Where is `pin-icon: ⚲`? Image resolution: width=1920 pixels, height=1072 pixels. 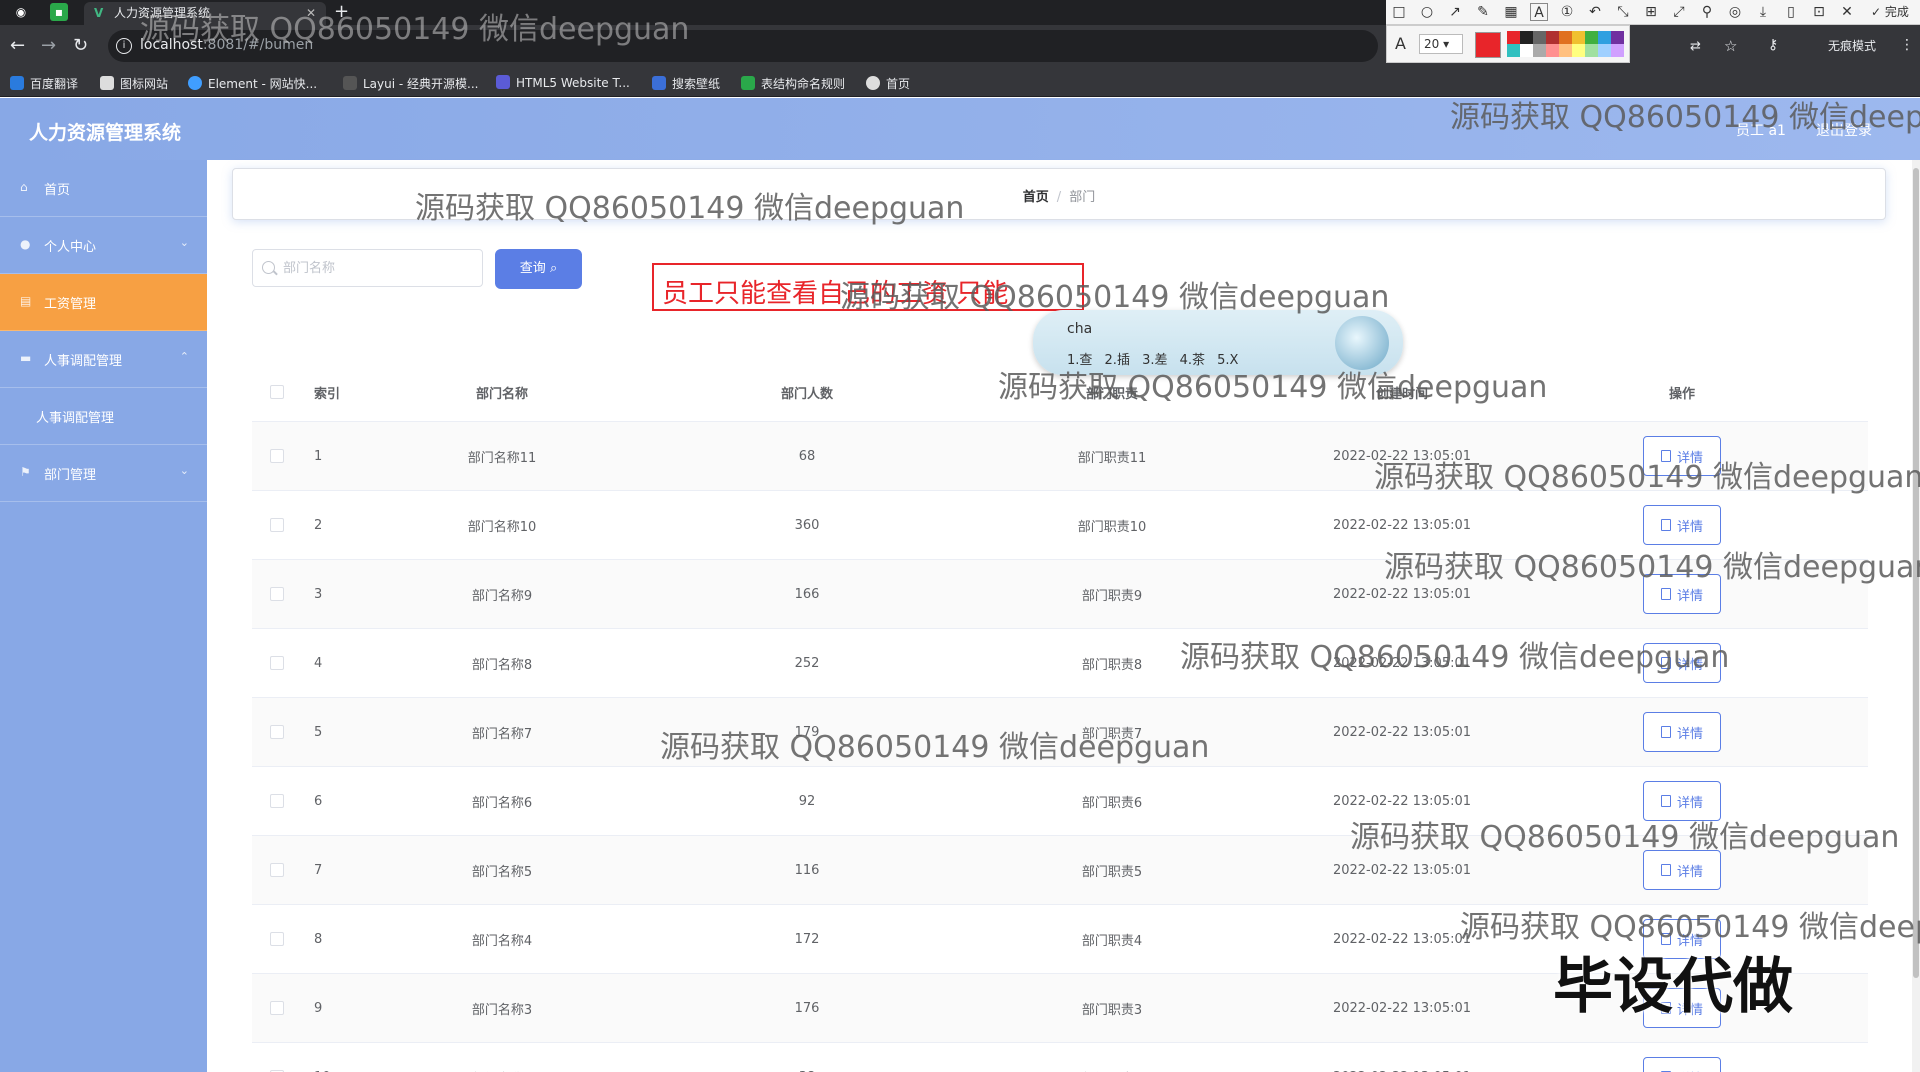 pin-icon: ⚲ is located at coordinates (1707, 12).